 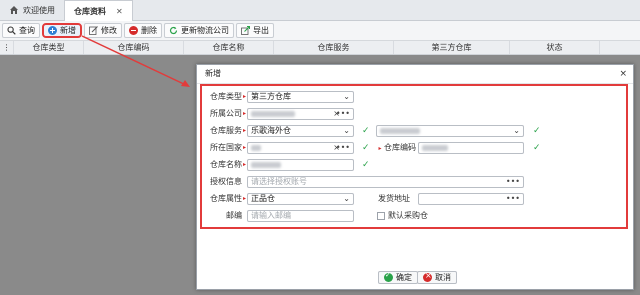 What do you see at coordinates (385, 182) in the screenshot?
I see `auth-lookup: 请选择授权账号 •••` at bounding box center [385, 182].